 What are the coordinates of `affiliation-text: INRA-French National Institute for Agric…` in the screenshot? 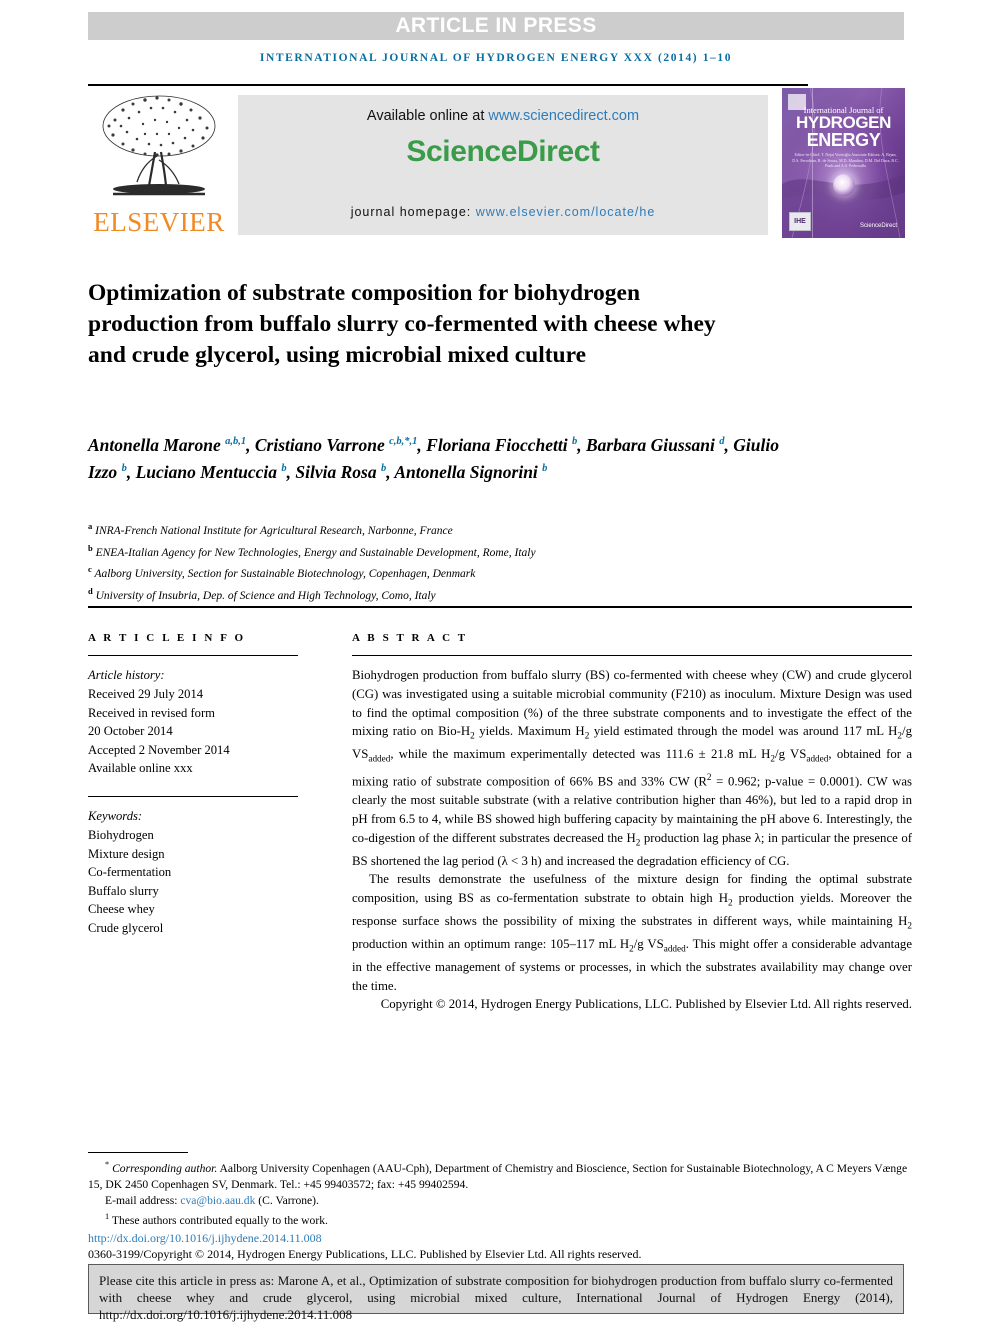 It's located at (274, 530).